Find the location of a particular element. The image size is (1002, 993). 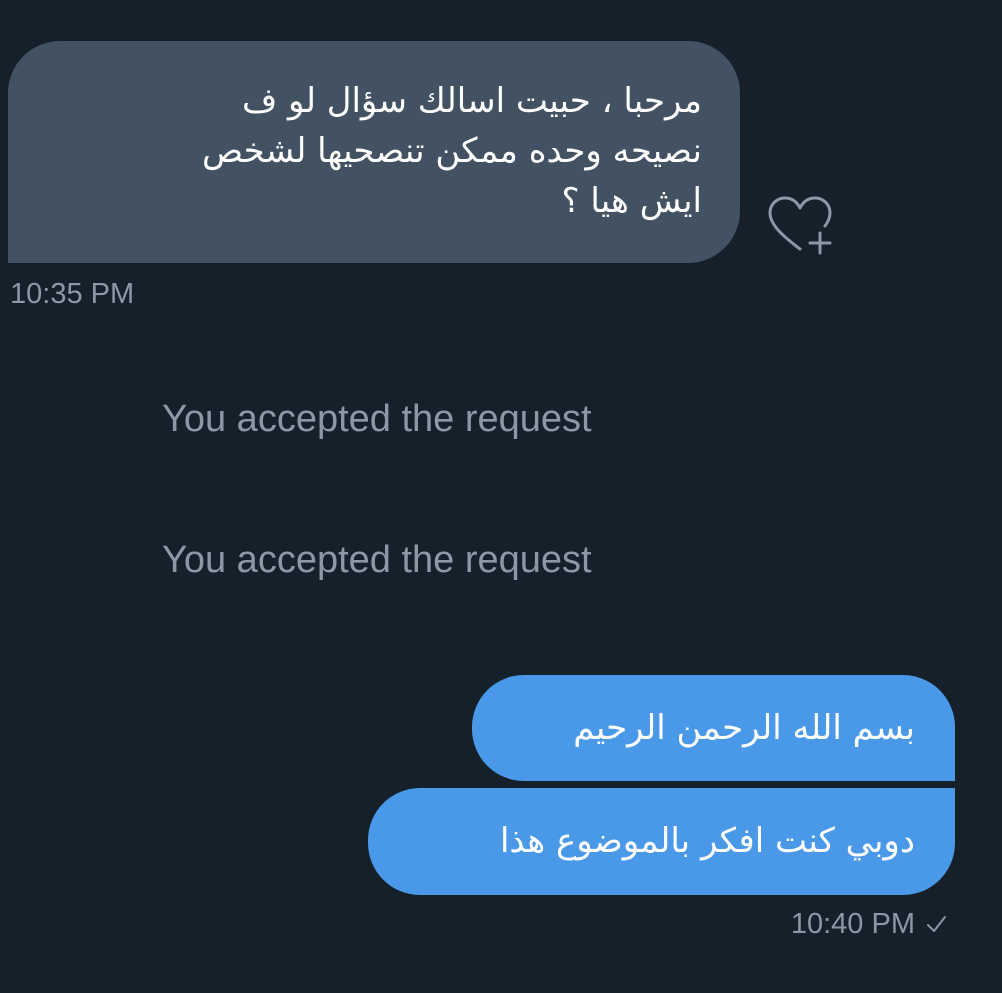

heart-plus-icon is located at coordinates (800, 225).